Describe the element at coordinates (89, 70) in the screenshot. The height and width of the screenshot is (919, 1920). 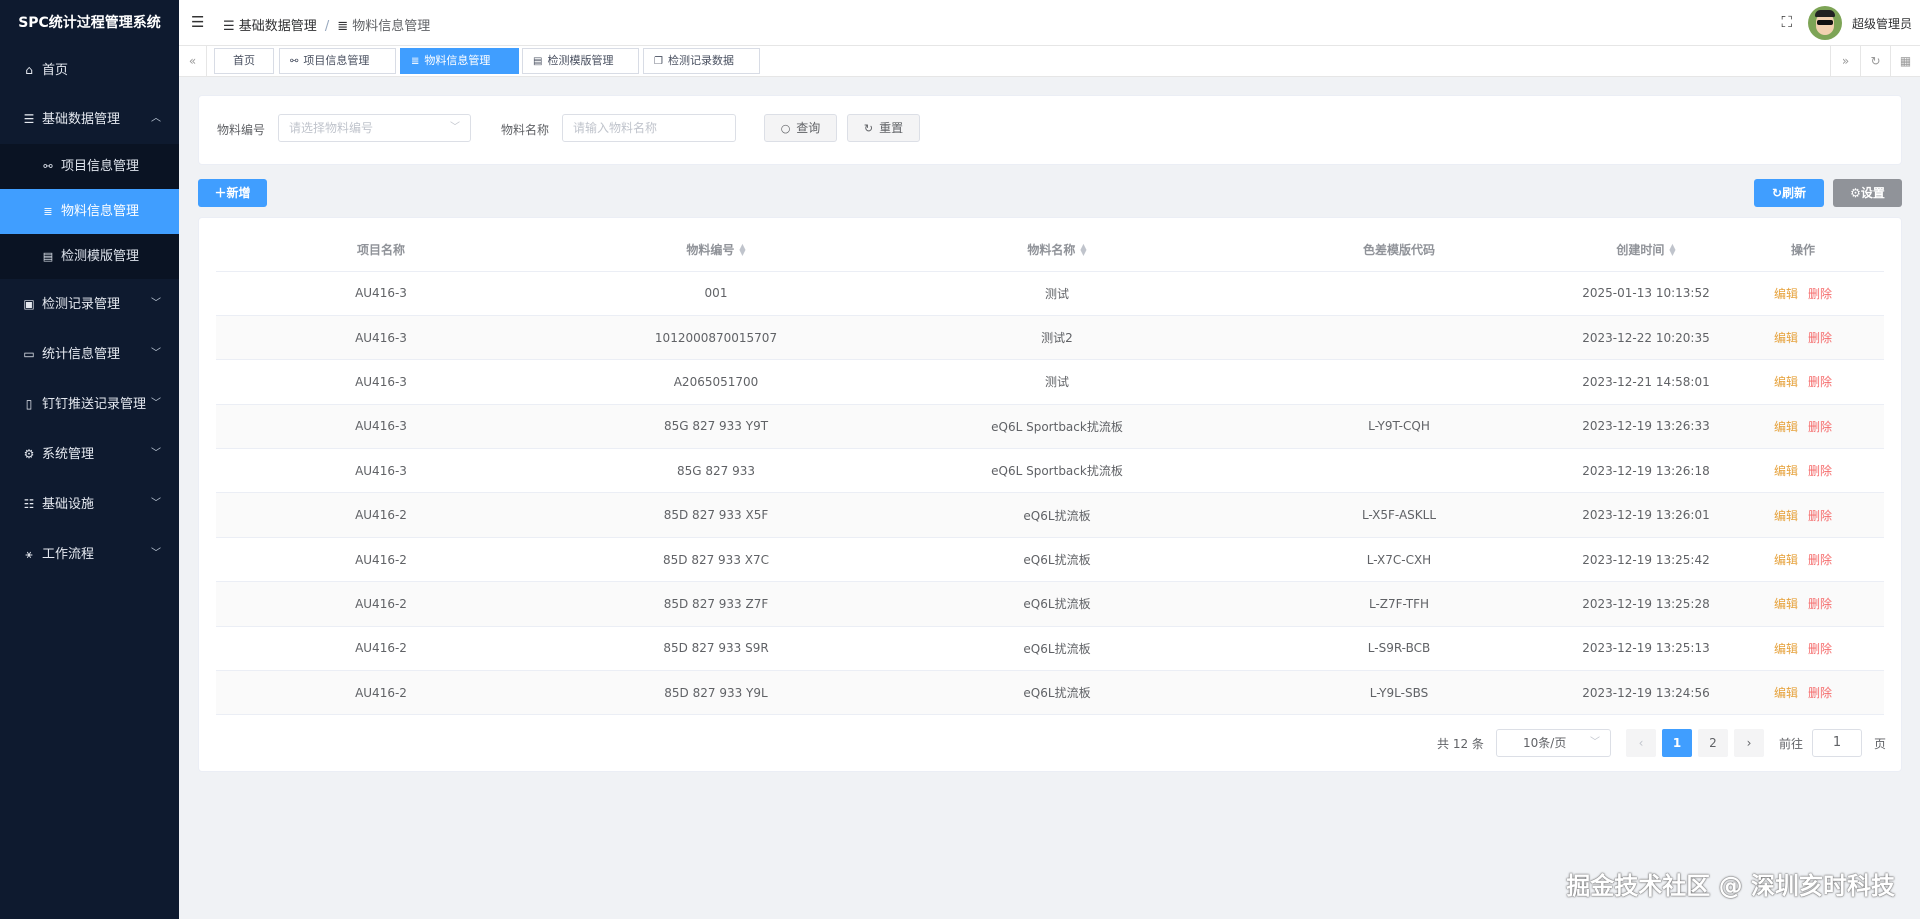
I see `sidebar-item-home: ⌂ 首页` at that location.